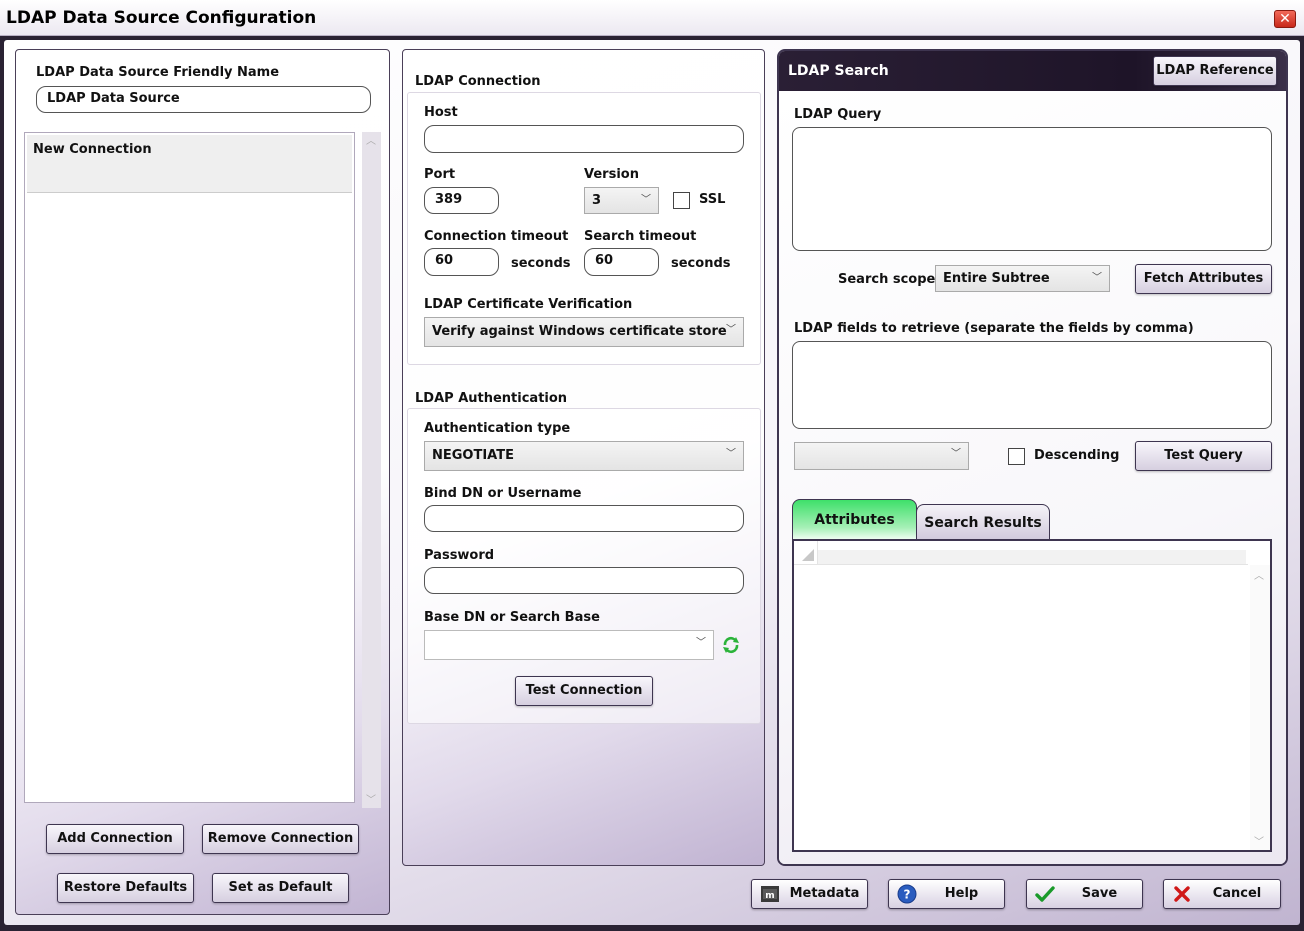 The image size is (1304, 931). Describe the element at coordinates (491, 398) in the screenshot. I see `ldap-authentication-section-title: LDAP Authentication` at that location.